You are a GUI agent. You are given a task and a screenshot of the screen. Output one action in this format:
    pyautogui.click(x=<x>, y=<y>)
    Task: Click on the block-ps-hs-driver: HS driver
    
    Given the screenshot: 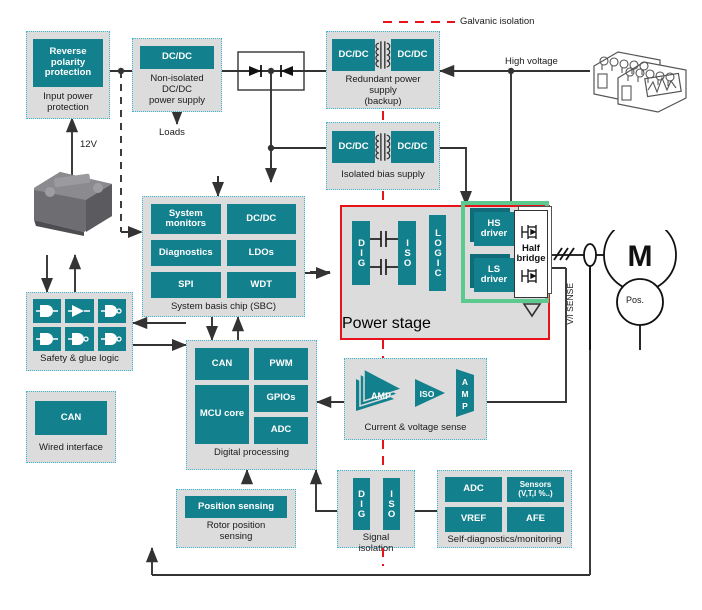 What is the action you would take?
    pyautogui.click(x=494, y=229)
    